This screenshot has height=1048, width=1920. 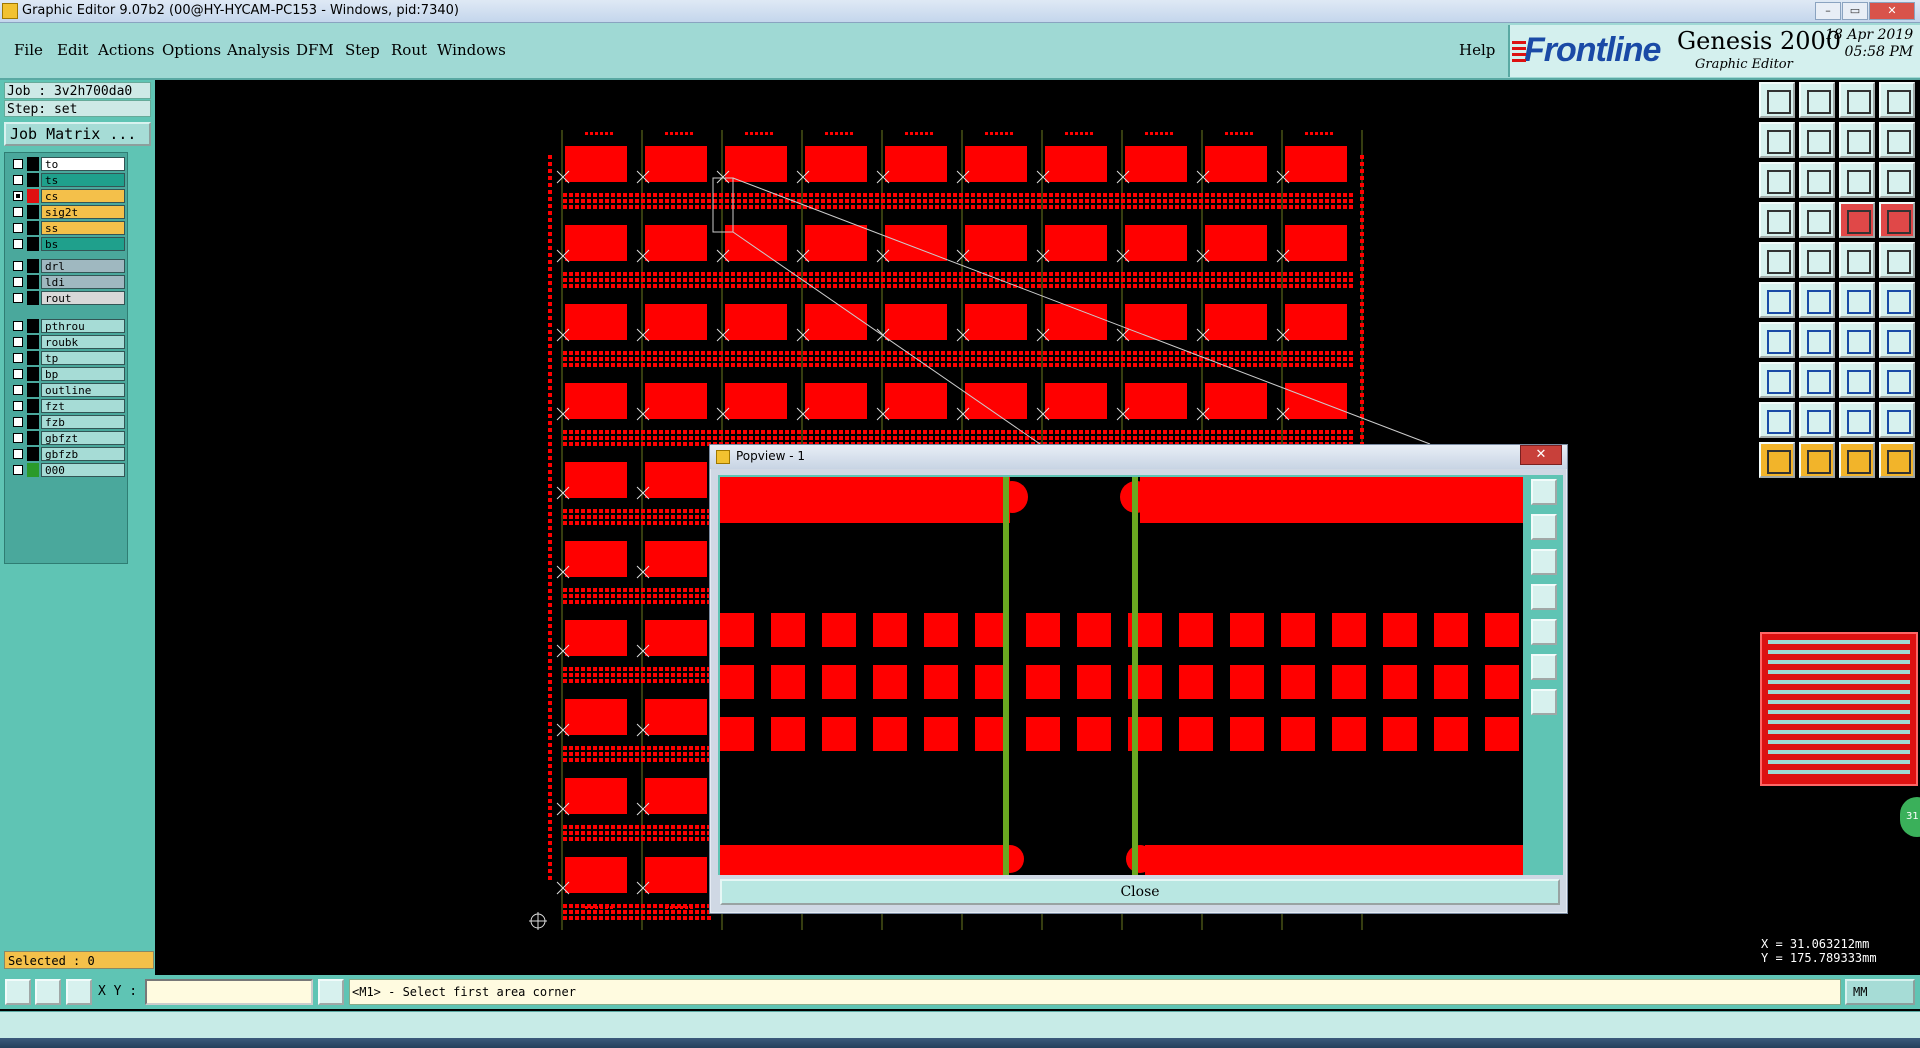 What do you see at coordinates (83, 180) in the screenshot?
I see `layer-name: ts` at bounding box center [83, 180].